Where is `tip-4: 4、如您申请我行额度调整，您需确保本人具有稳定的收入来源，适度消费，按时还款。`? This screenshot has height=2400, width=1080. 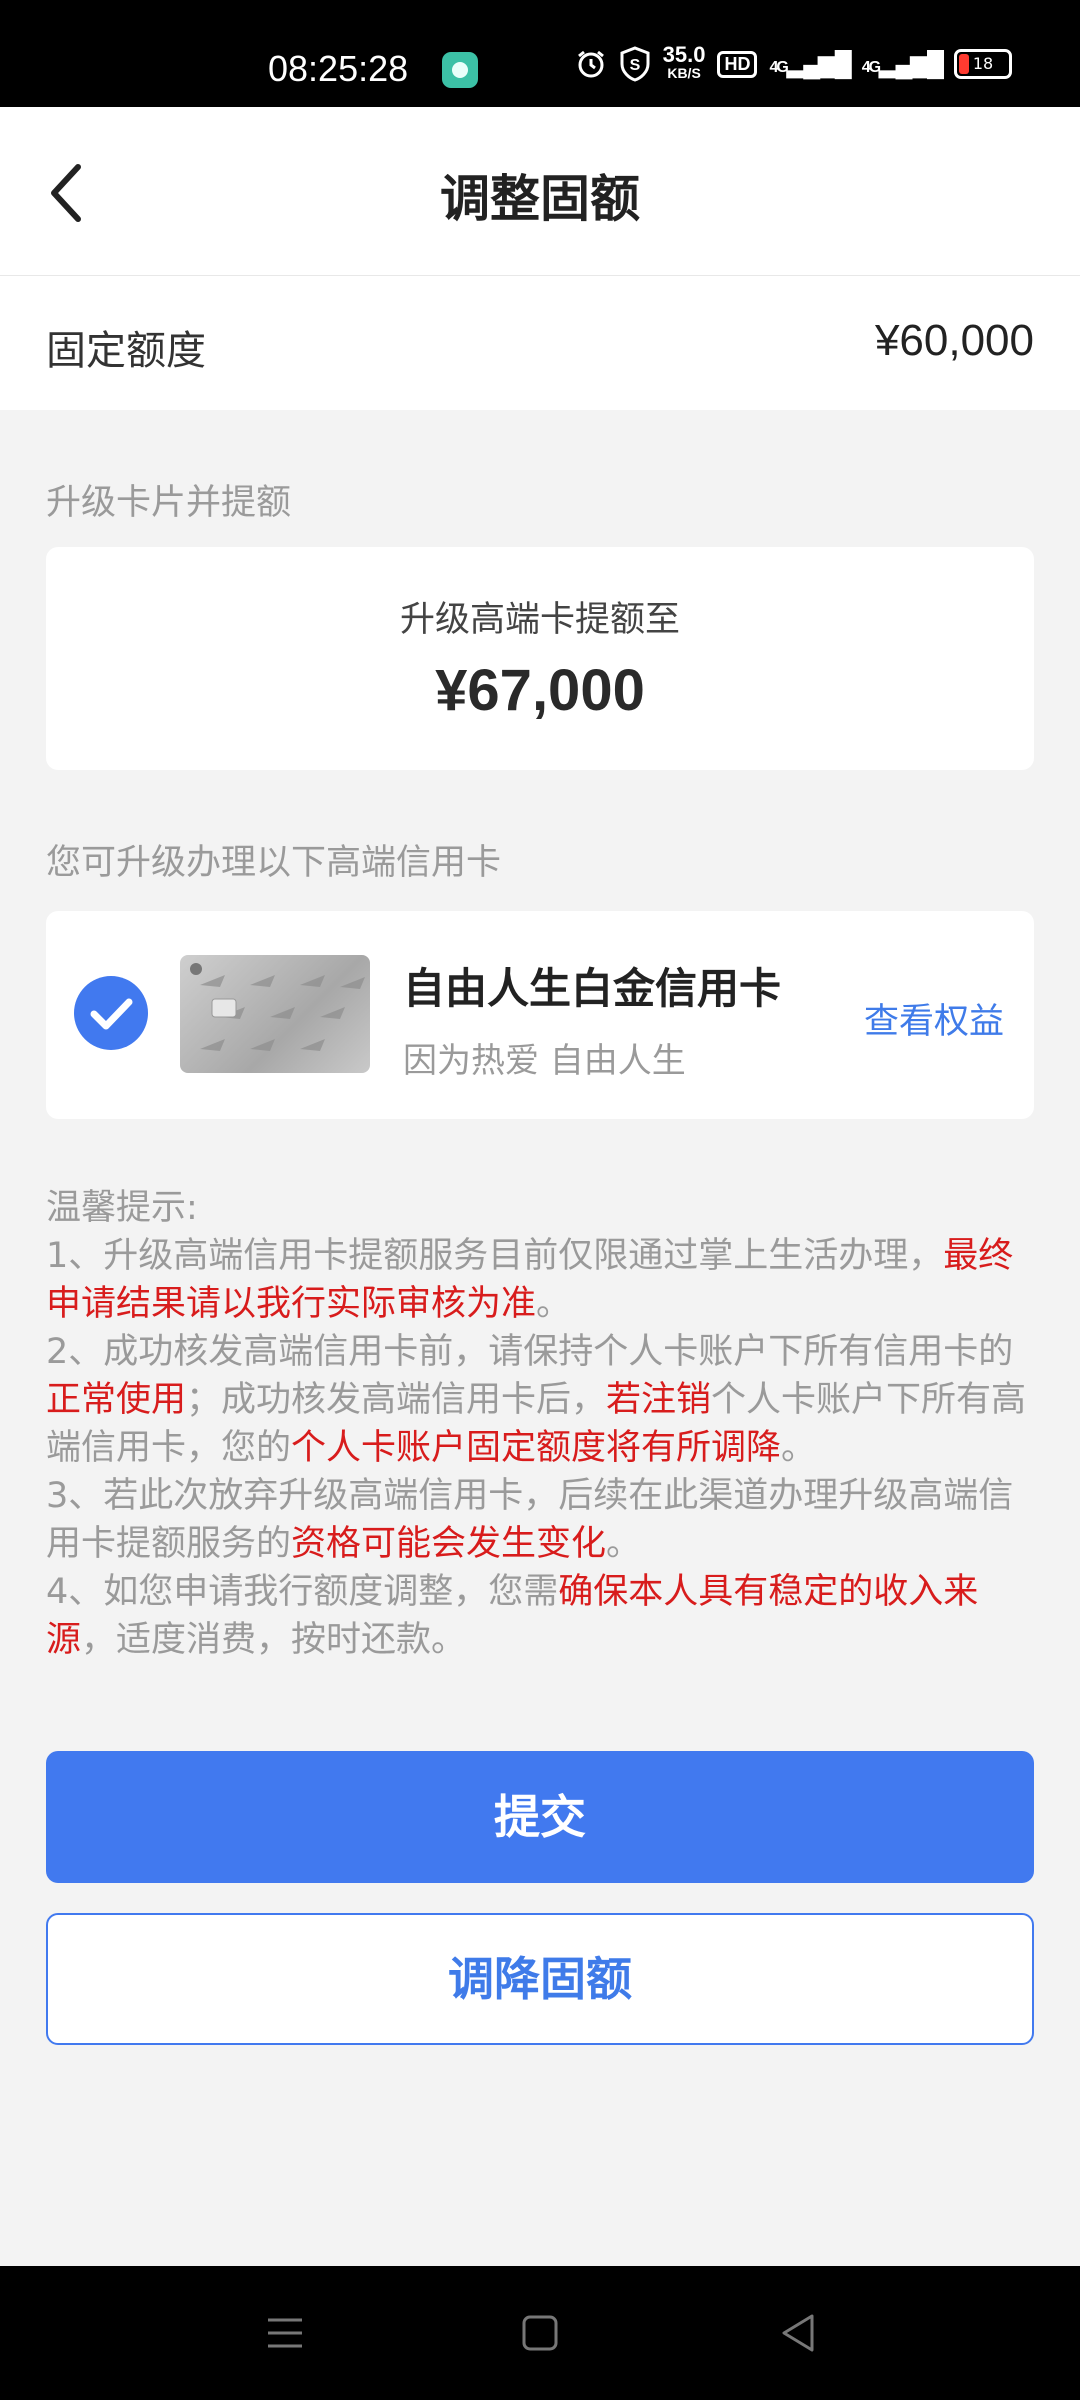
tip-4: 4、如您申请我行额度调整，您需确保本人具有稳定的收入来源，适度消费，按时还款。 is located at coordinates (541, 1616).